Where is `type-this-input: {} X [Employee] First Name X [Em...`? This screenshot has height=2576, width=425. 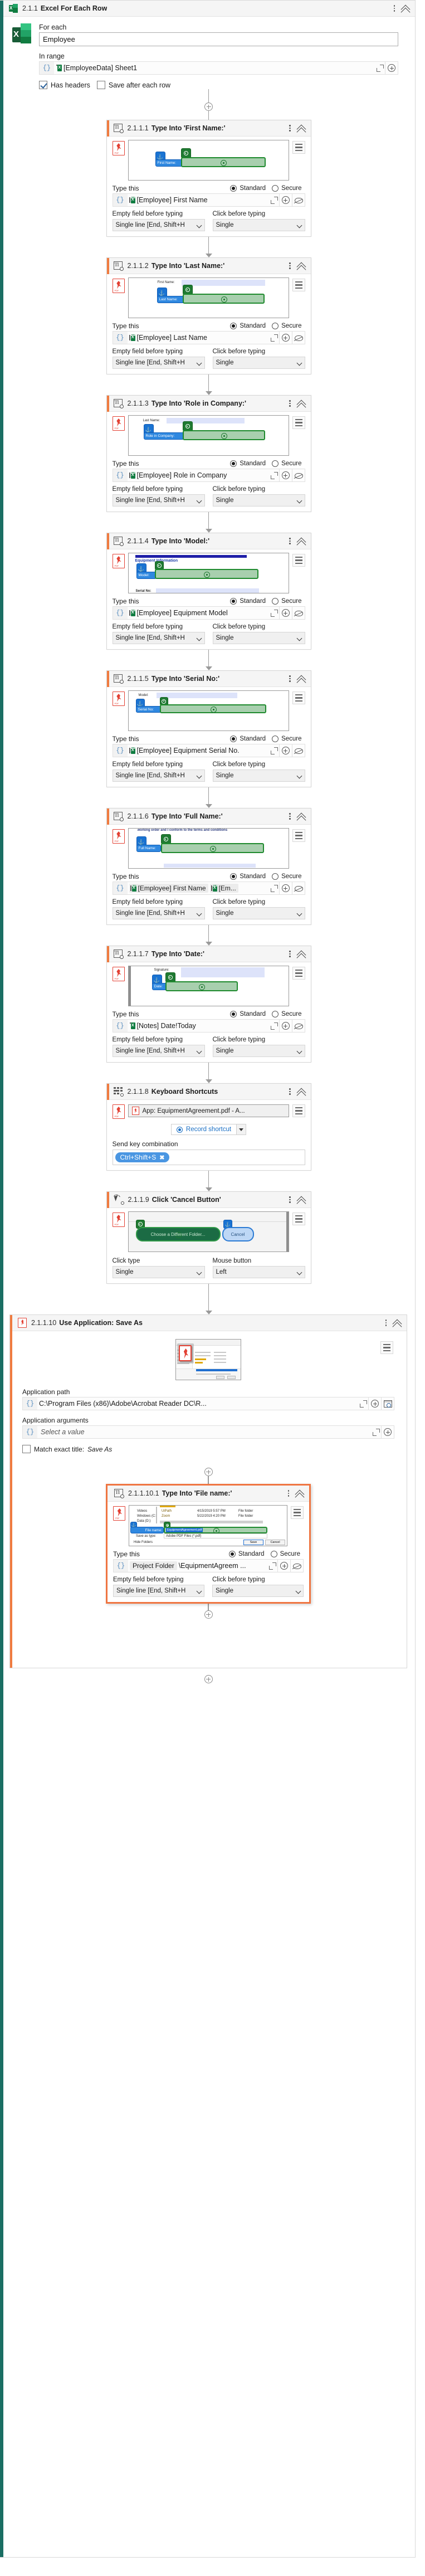
type-this-input: {} X [Employee] First Name X [Em... is located at coordinates (196, 889).